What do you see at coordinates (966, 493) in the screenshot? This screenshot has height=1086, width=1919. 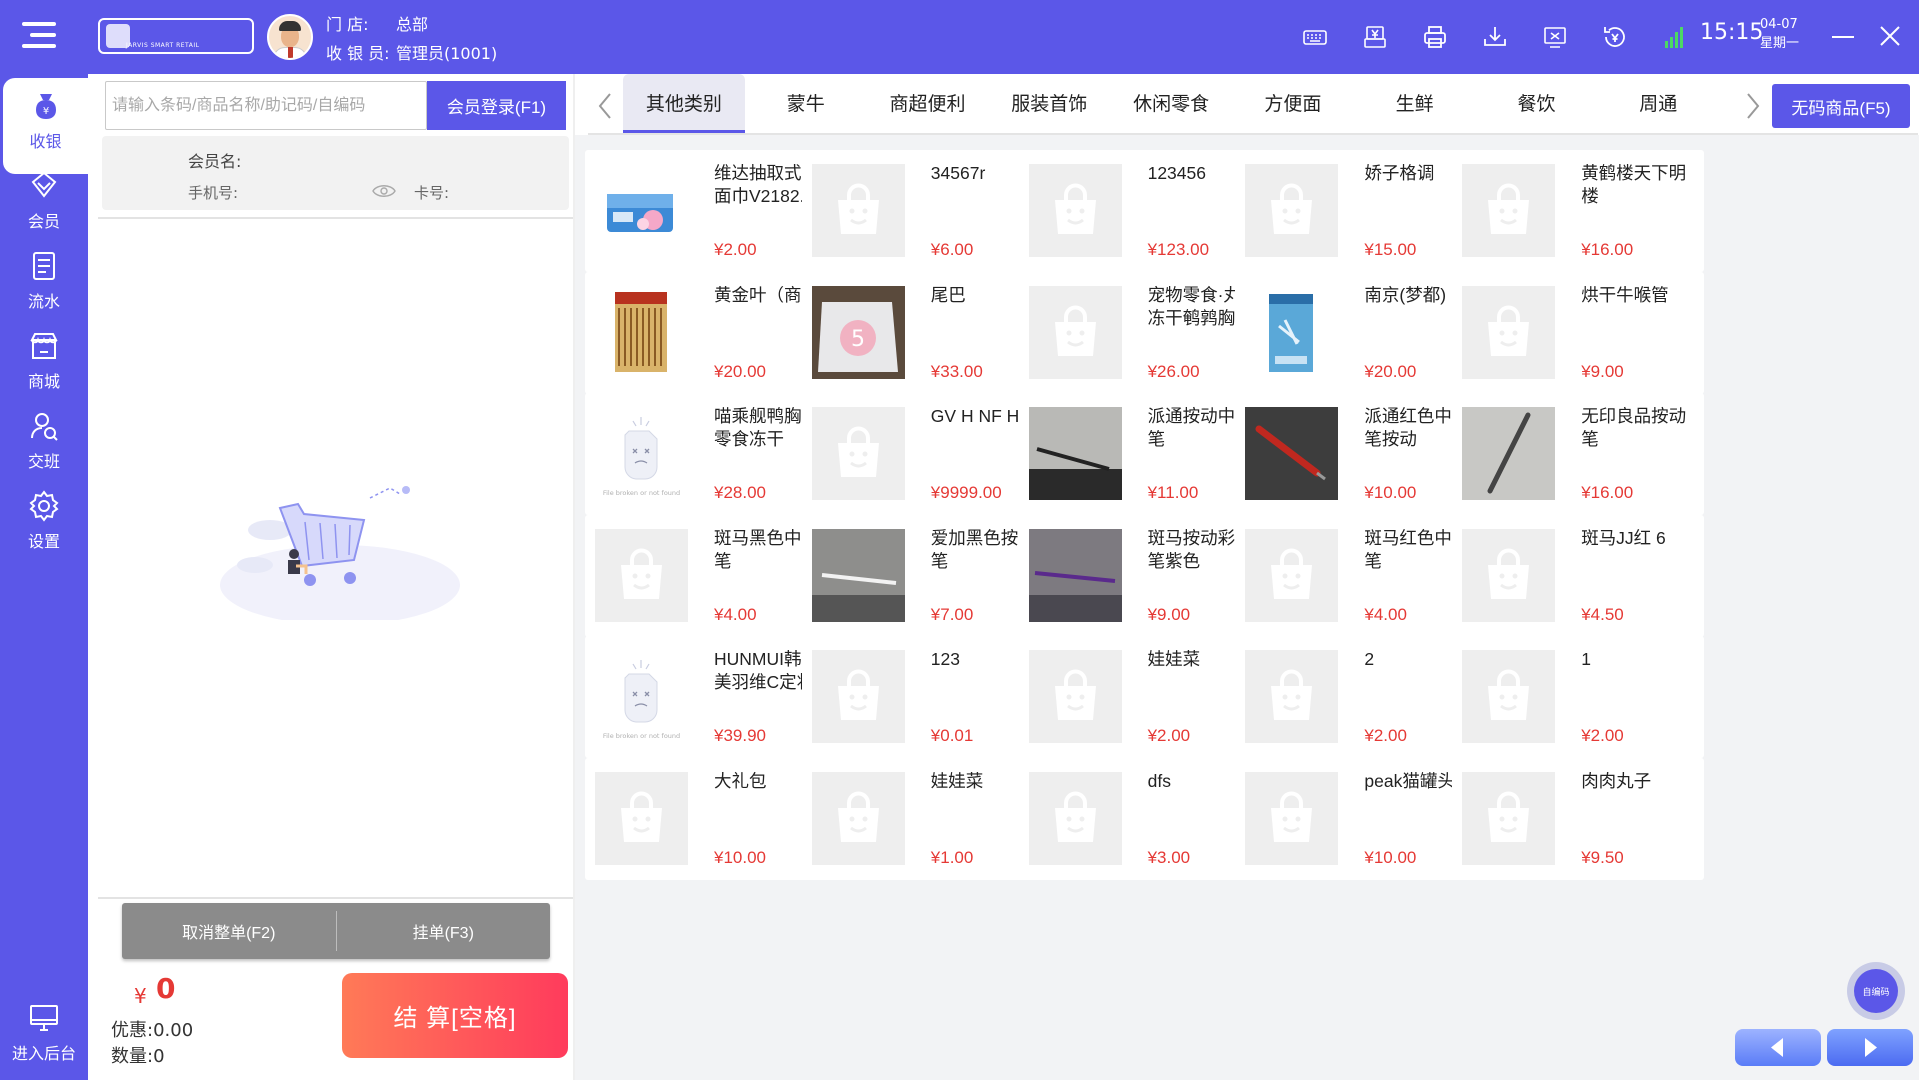 I see `product-price: ¥9999.00` at bounding box center [966, 493].